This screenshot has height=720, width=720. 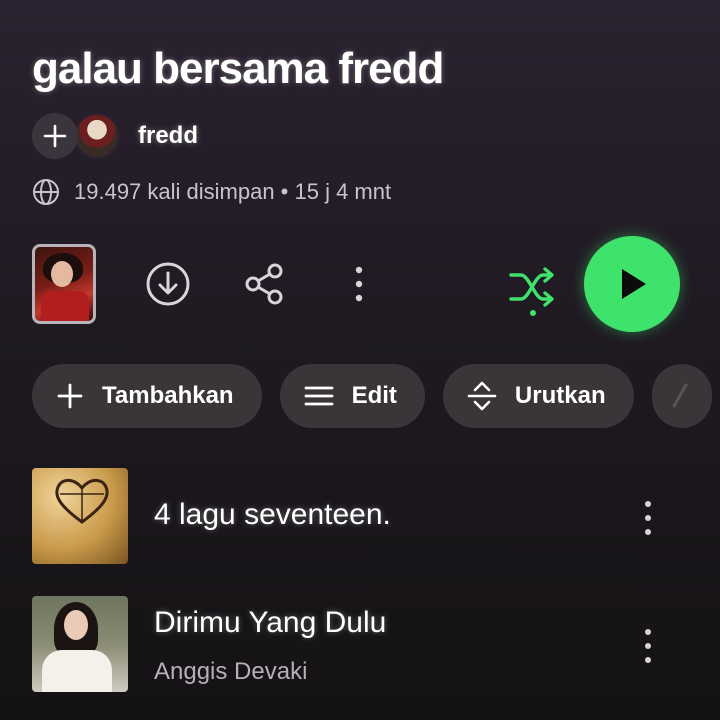 I want to click on chip-label: Edit, so click(x=374, y=395).